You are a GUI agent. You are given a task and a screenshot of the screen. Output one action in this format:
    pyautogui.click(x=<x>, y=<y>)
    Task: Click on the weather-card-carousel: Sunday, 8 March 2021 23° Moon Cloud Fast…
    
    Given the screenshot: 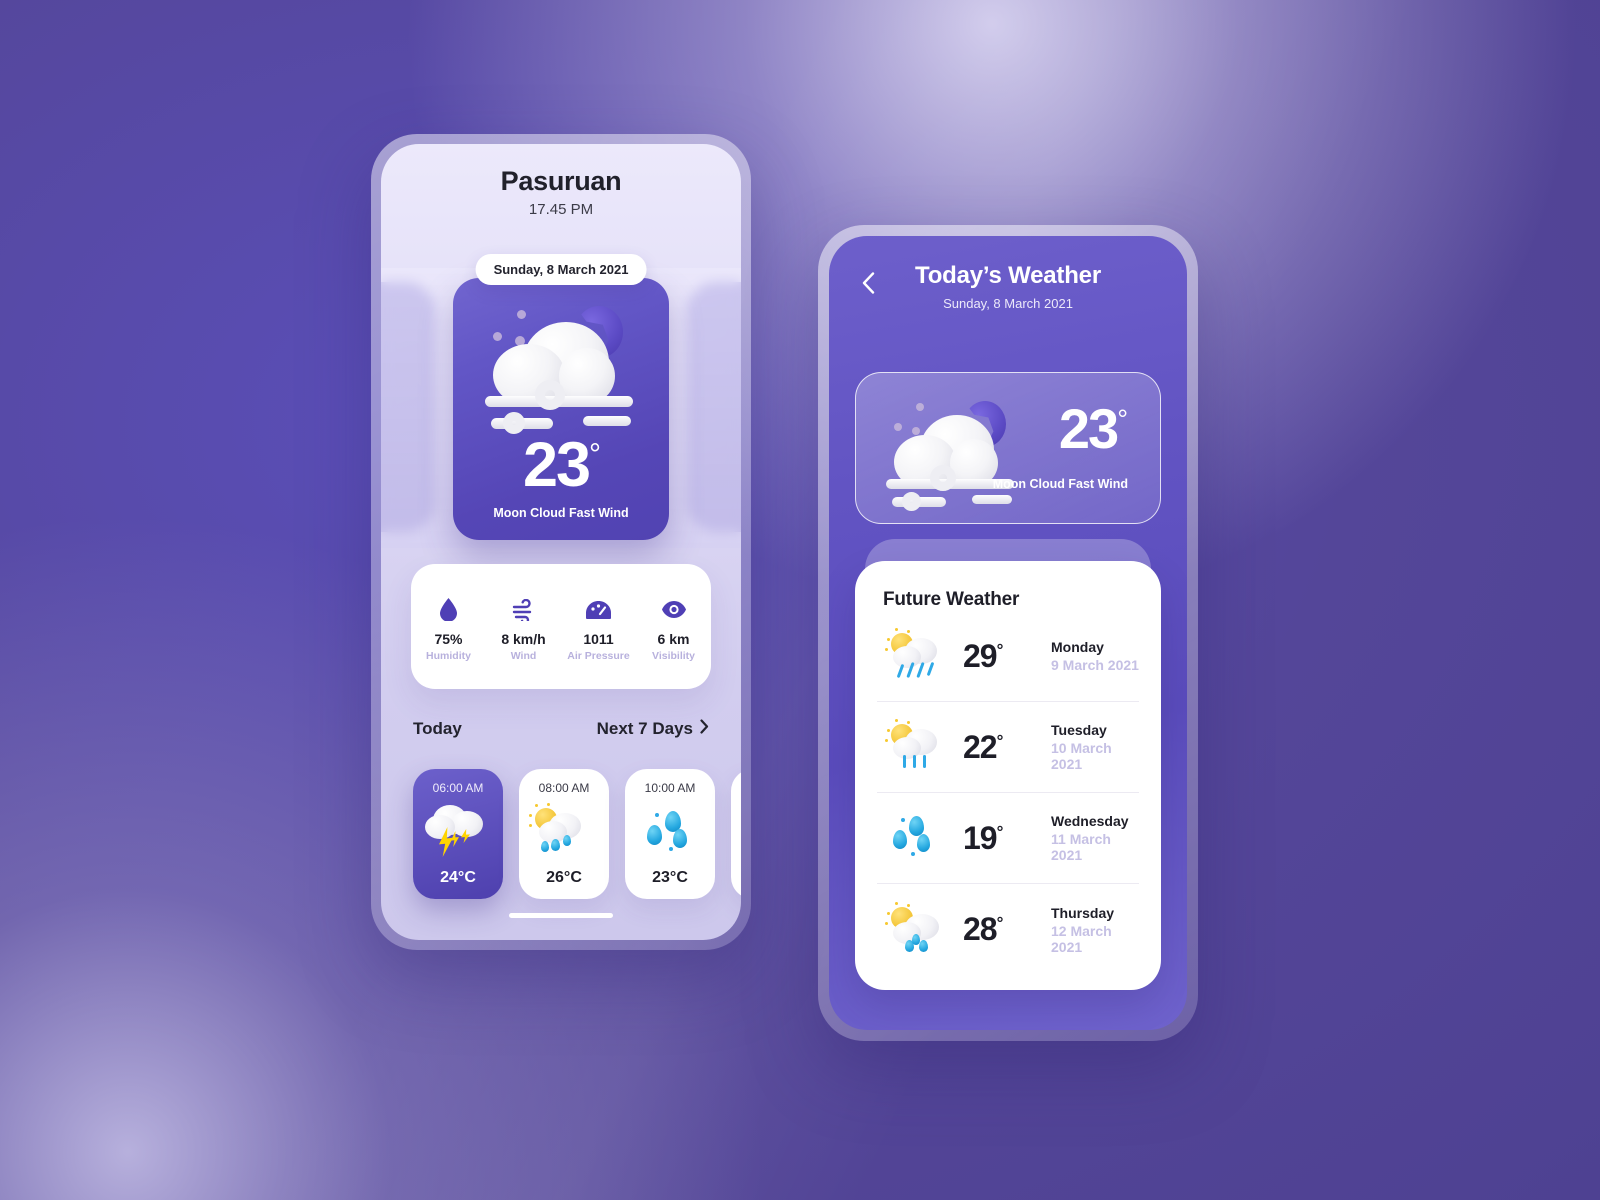 What is the action you would take?
    pyautogui.click(x=561, y=401)
    